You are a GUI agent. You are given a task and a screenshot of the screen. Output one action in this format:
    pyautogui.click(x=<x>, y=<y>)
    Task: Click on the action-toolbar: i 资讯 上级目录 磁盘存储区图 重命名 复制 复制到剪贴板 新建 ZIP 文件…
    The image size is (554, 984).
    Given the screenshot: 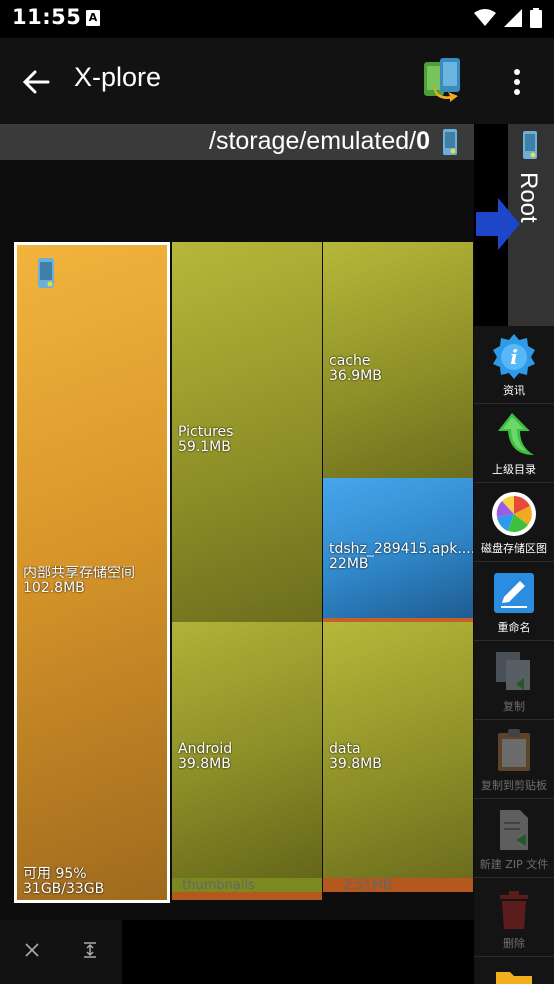 What is the action you would take?
    pyautogui.click(x=514, y=655)
    